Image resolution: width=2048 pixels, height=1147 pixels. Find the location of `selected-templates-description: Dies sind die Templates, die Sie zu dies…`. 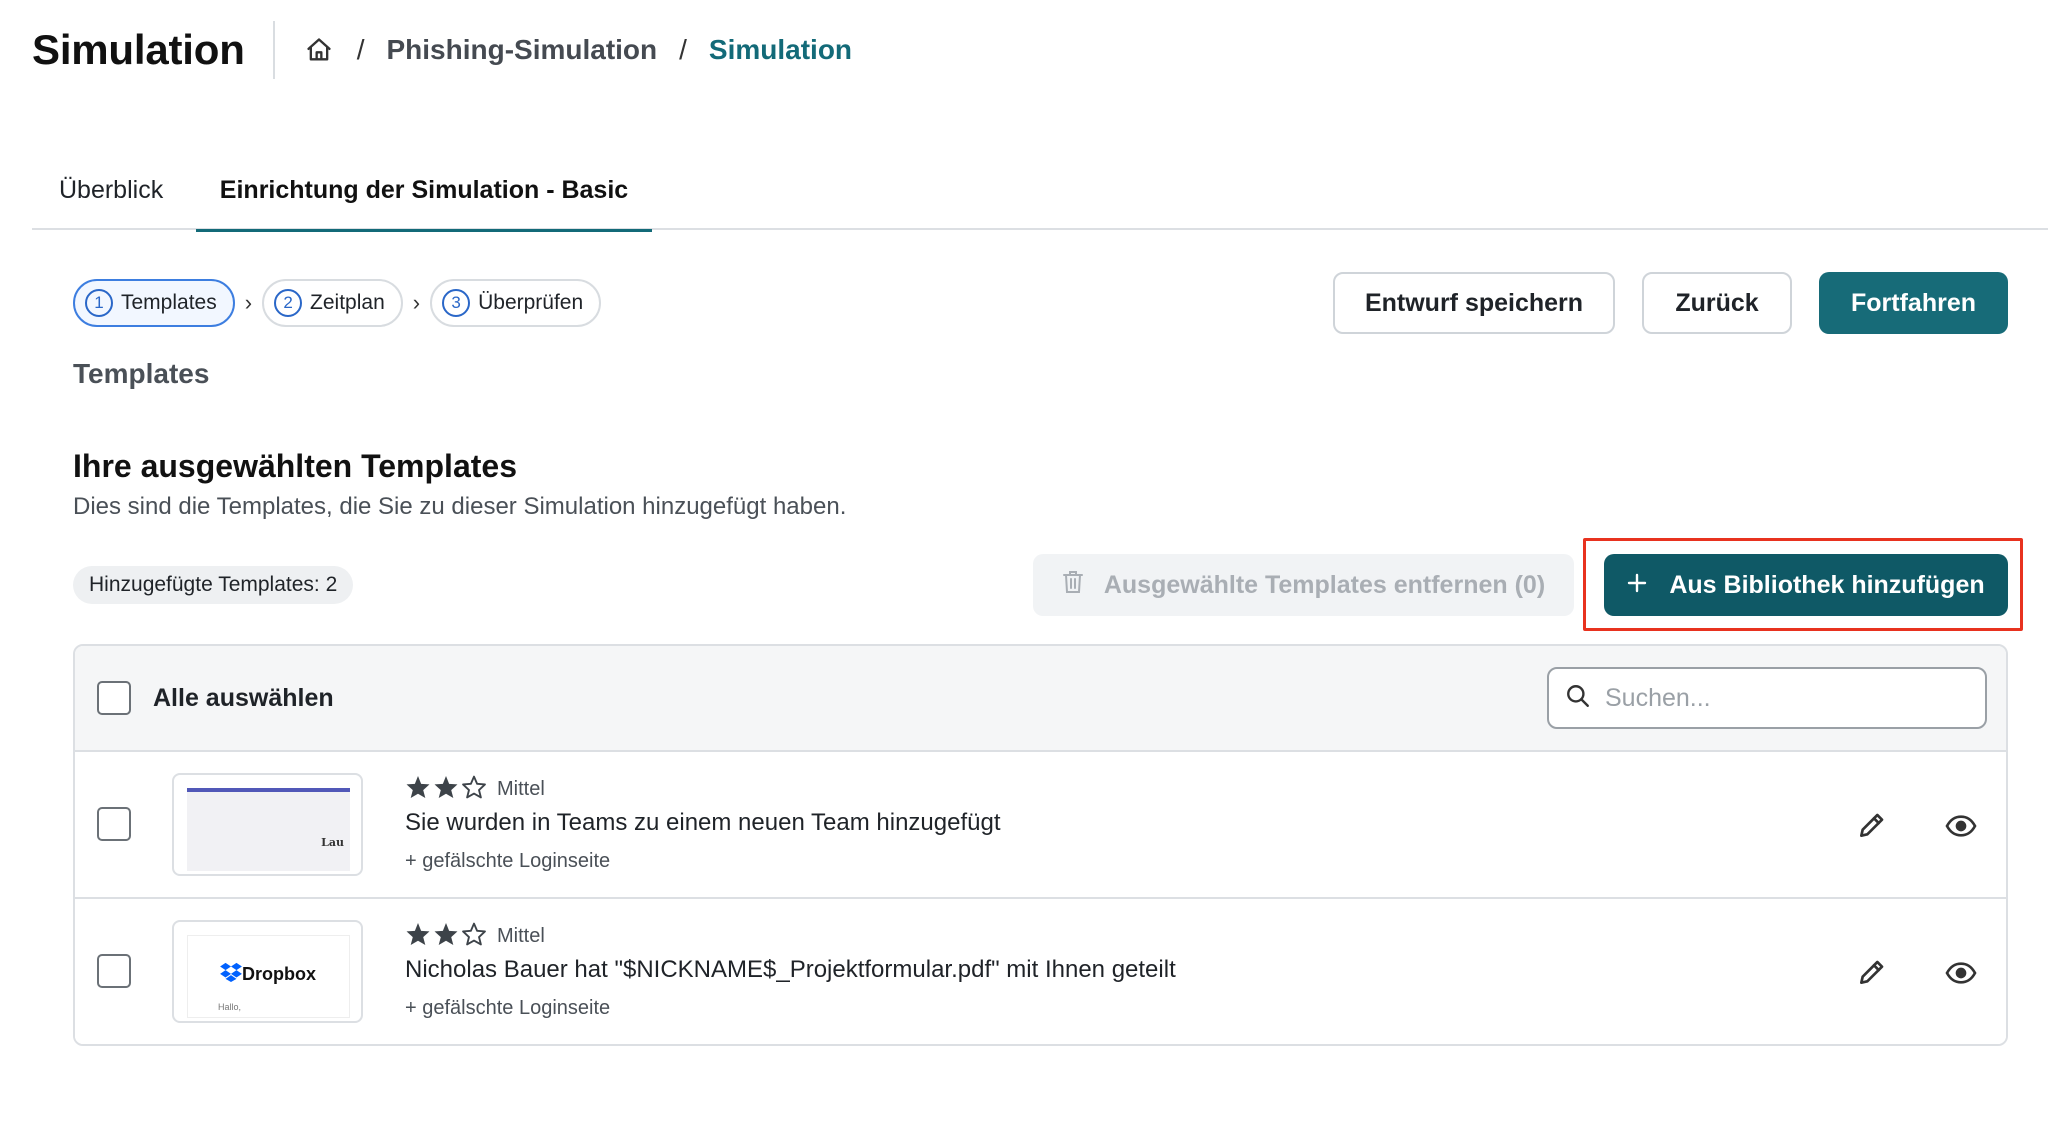

selected-templates-description: Dies sind die Templates, die Sie zu dies… is located at coordinates (460, 506).